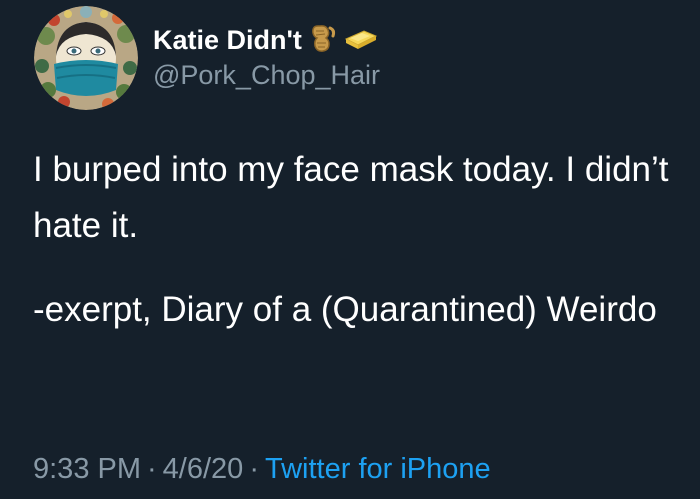 Image resolution: width=700 pixels, height=499 pixels. What do you see at coordinates (203, 469) in the screenshot?
I see `tweet-date: 4/6/20` at bounding box center [203, 469].